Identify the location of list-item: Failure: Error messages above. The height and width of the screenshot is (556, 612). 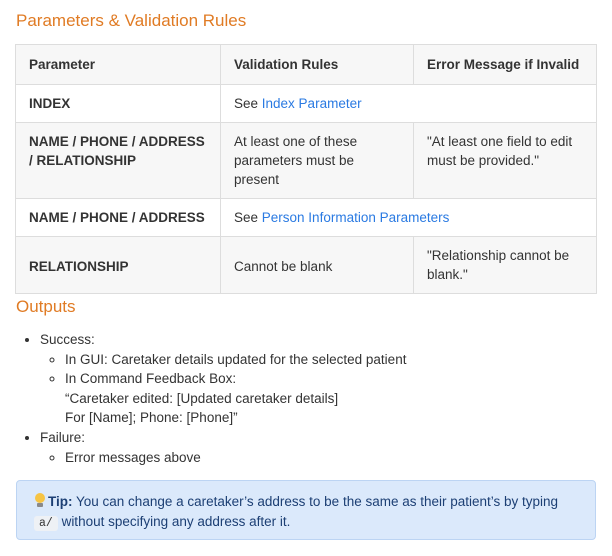
(320, 447).